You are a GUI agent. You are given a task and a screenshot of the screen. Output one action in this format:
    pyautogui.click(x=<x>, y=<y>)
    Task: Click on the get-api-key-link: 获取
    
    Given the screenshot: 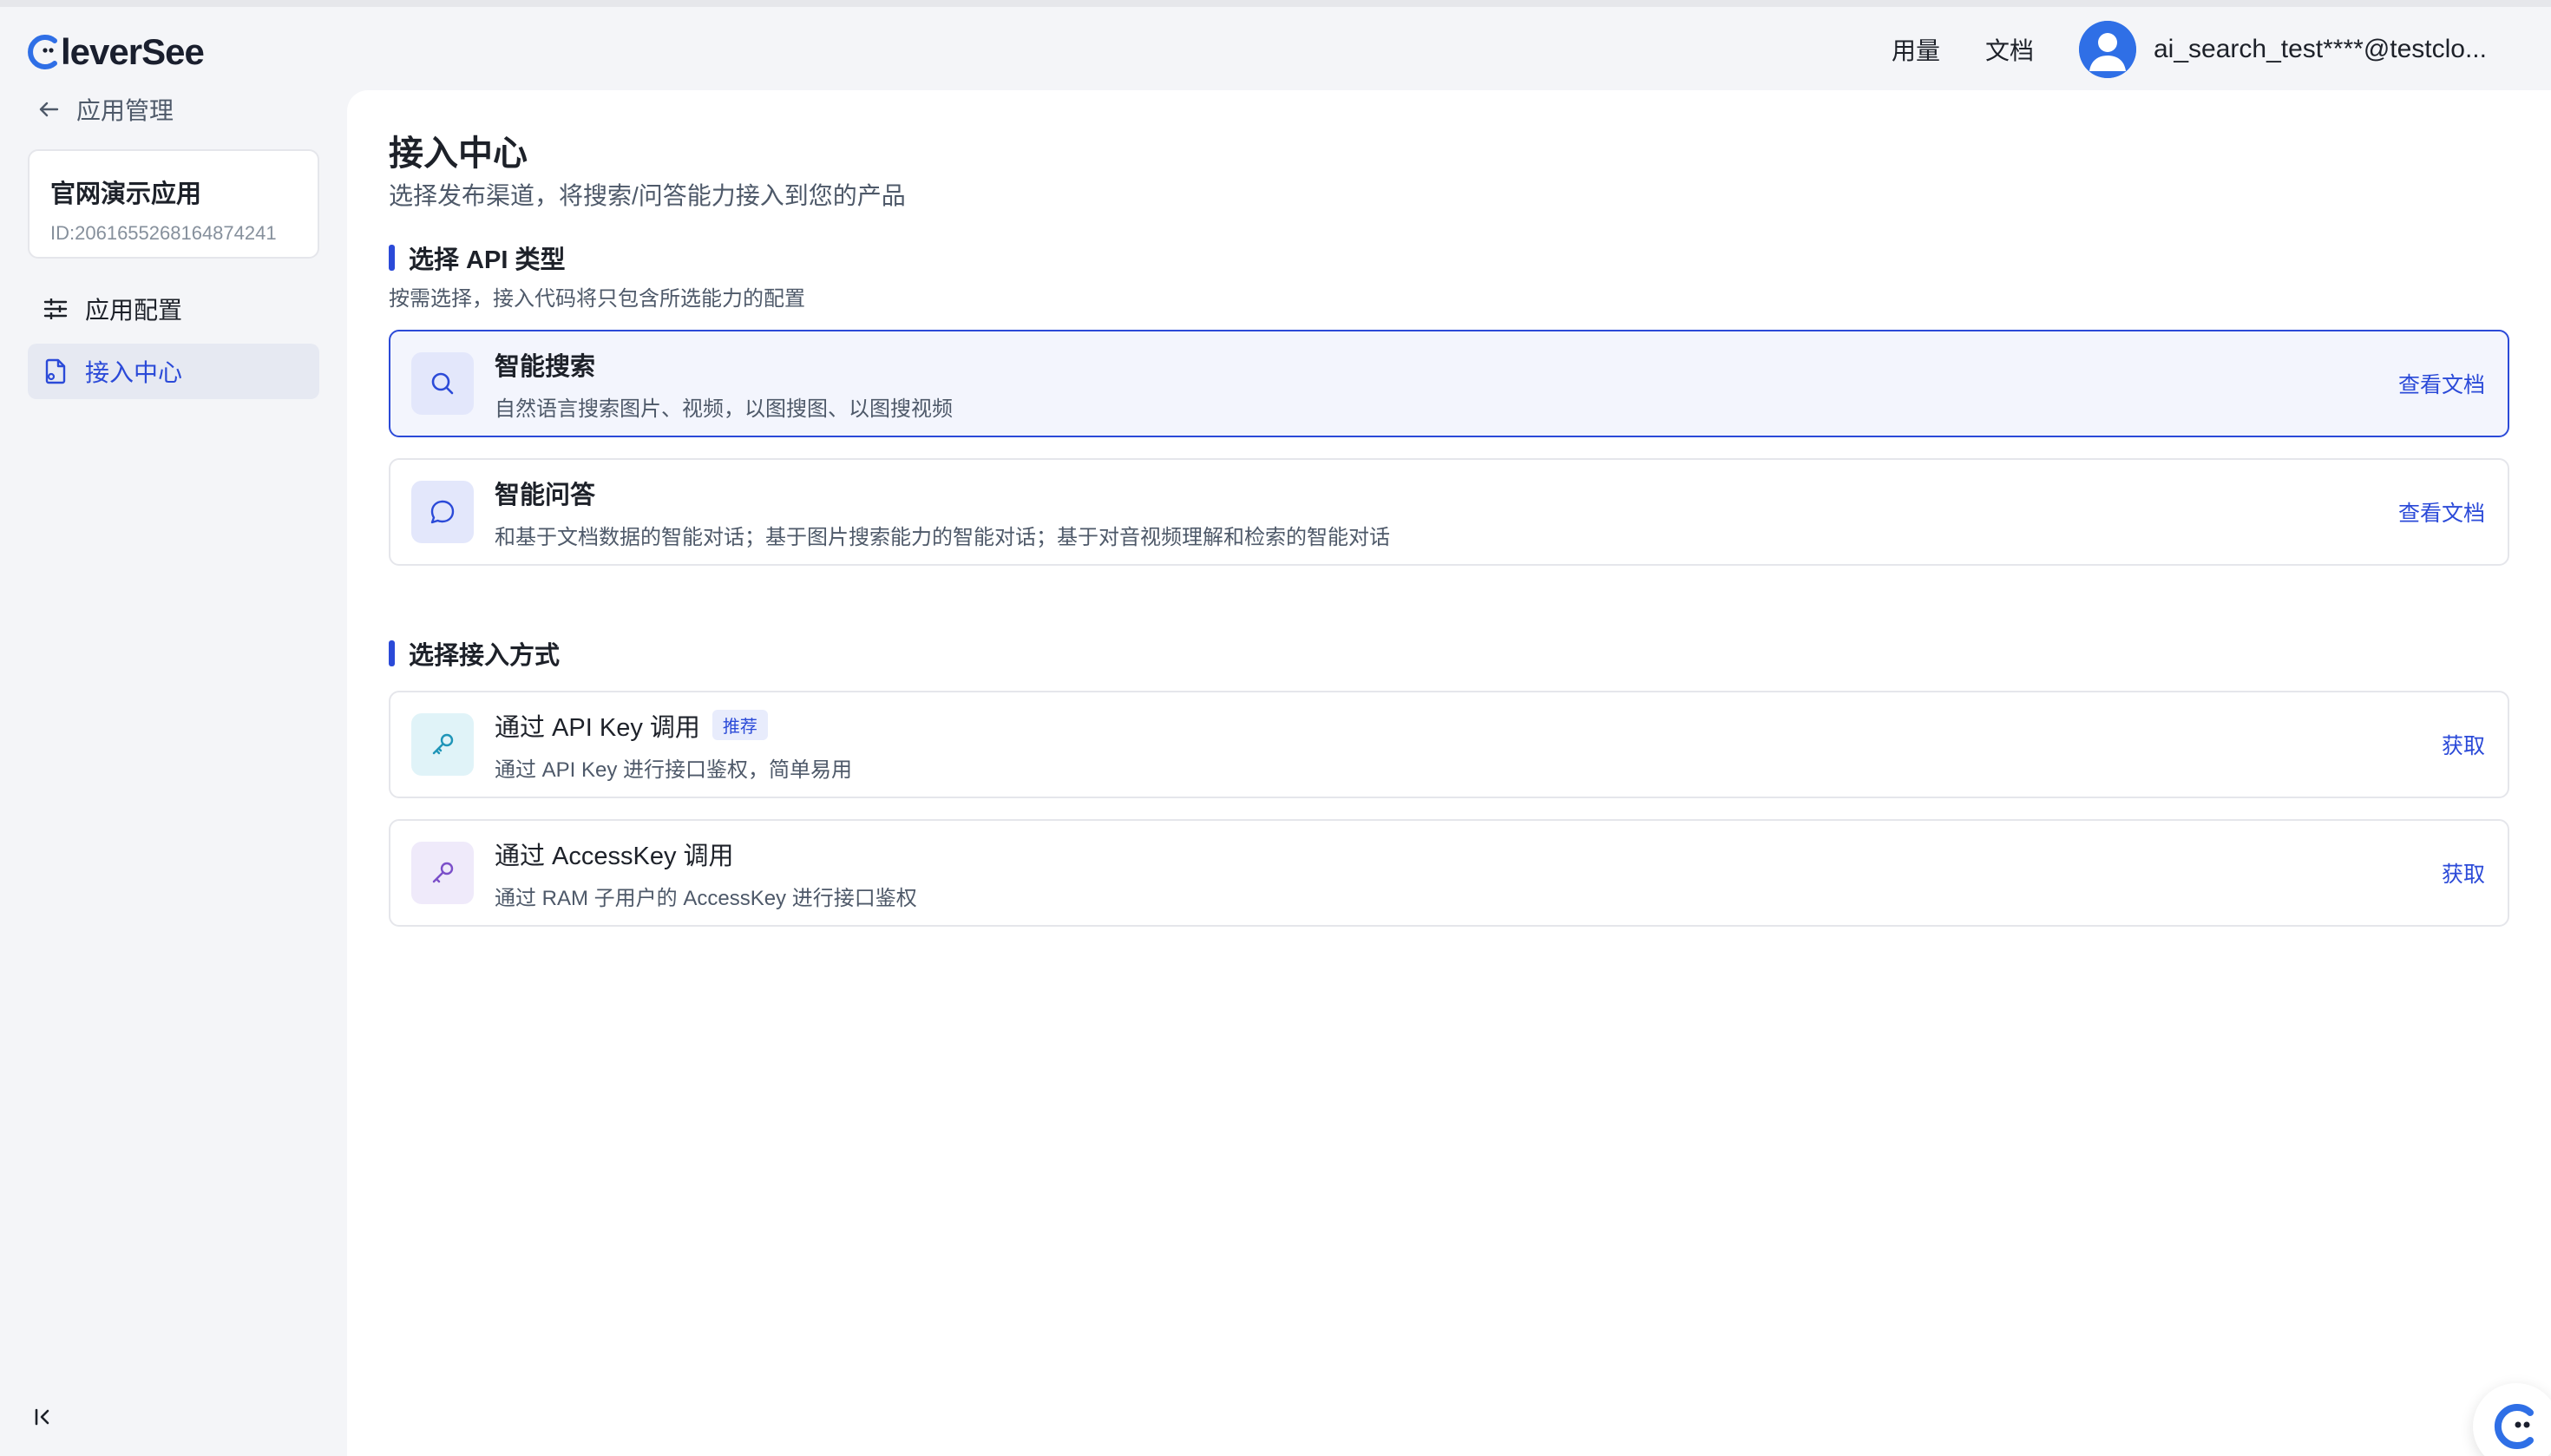 What is the action you would take?
    pyautogui.click(x=2463, y=744)
    